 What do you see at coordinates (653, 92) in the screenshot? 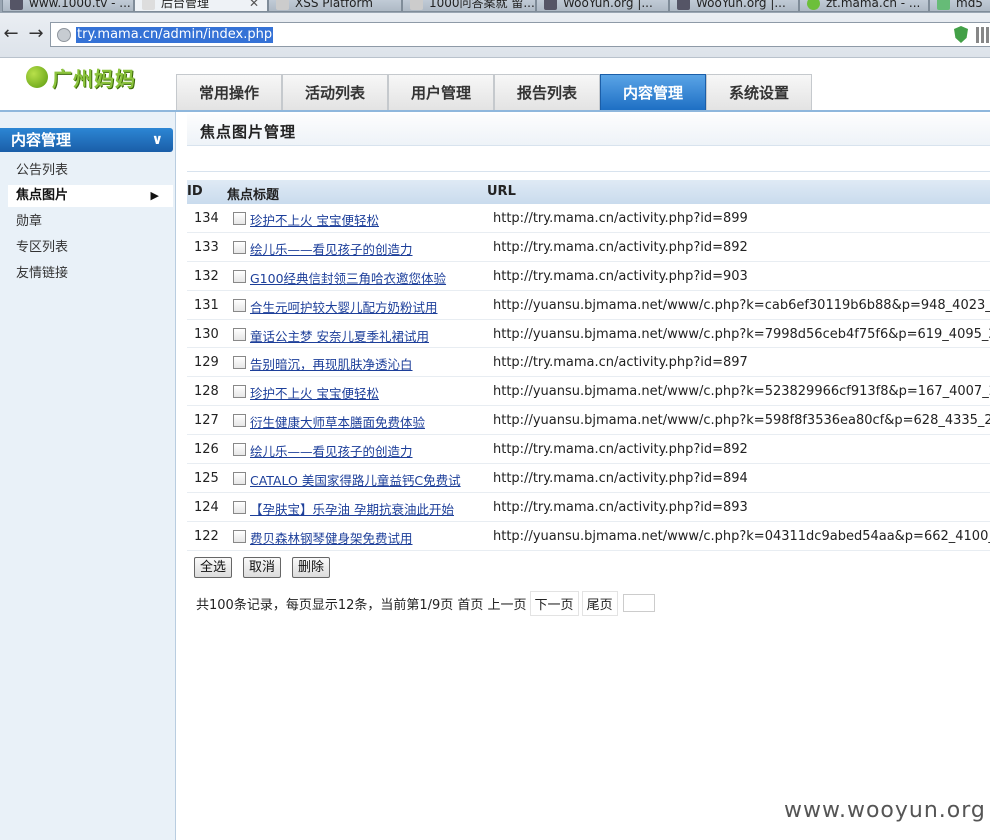
I see `tab-content-management: 内容管理` at bounding box center [653, 92].